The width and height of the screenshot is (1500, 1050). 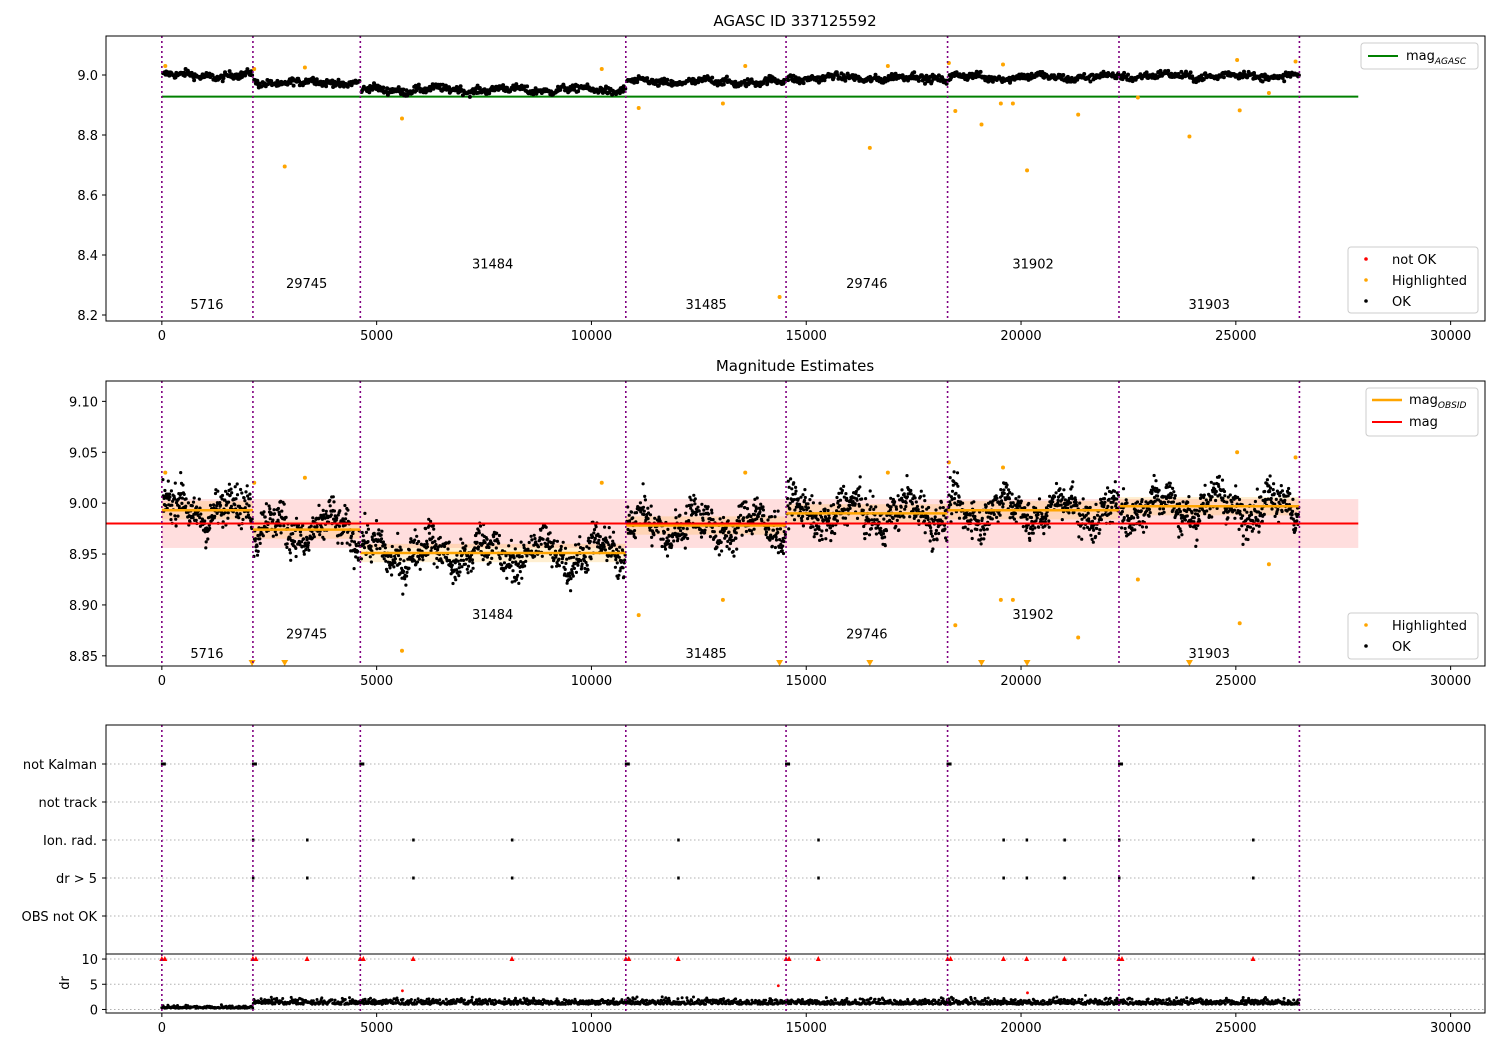 I want to click on y-tick-label: 8.4, so click(x=87, y=256).